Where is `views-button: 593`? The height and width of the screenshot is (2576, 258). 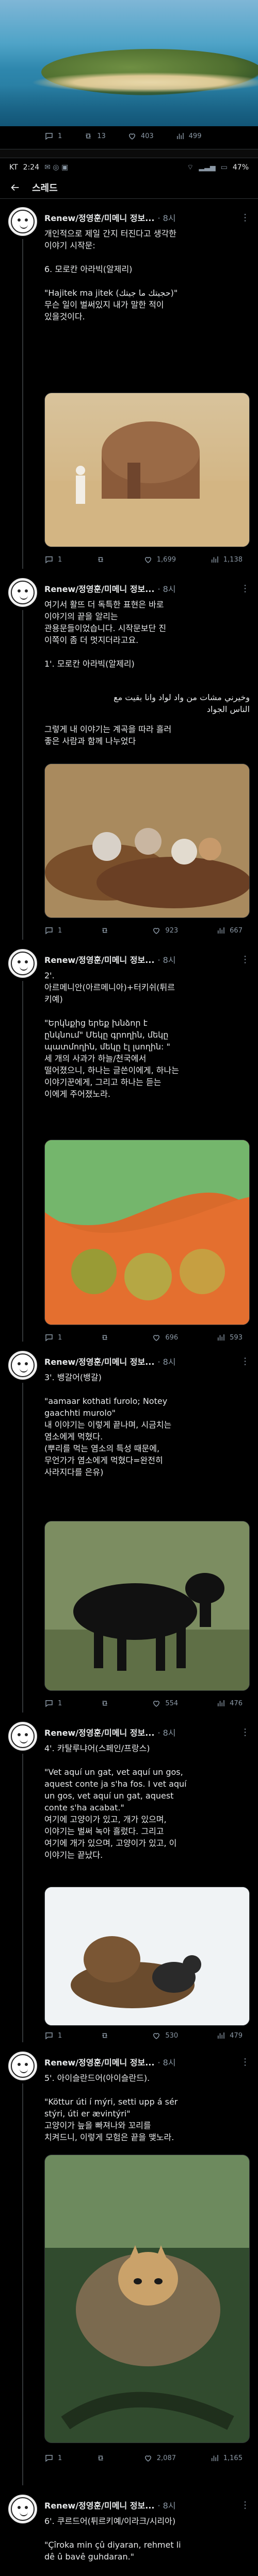 views-button: 593 is located at coordinates (229, 1337).